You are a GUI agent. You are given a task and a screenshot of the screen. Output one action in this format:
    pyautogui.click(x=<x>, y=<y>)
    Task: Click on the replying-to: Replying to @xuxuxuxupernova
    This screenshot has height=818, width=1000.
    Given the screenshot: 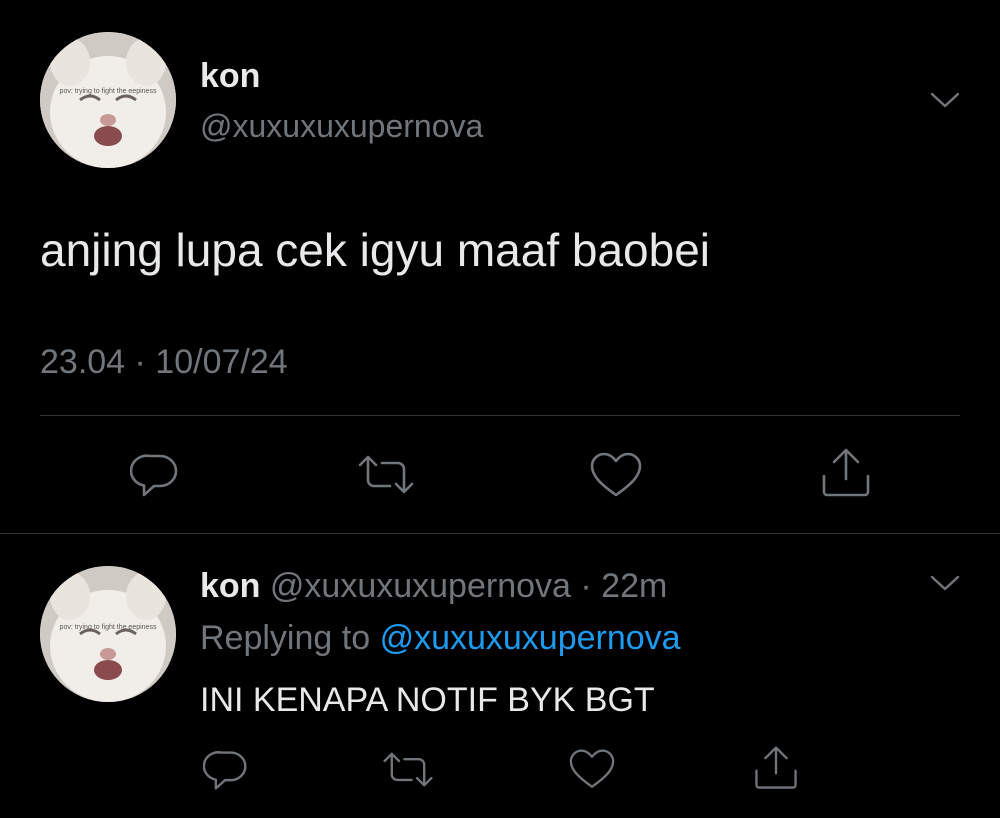 What is the action you would take?
    pyautogui.click(x=440, y=638)
    